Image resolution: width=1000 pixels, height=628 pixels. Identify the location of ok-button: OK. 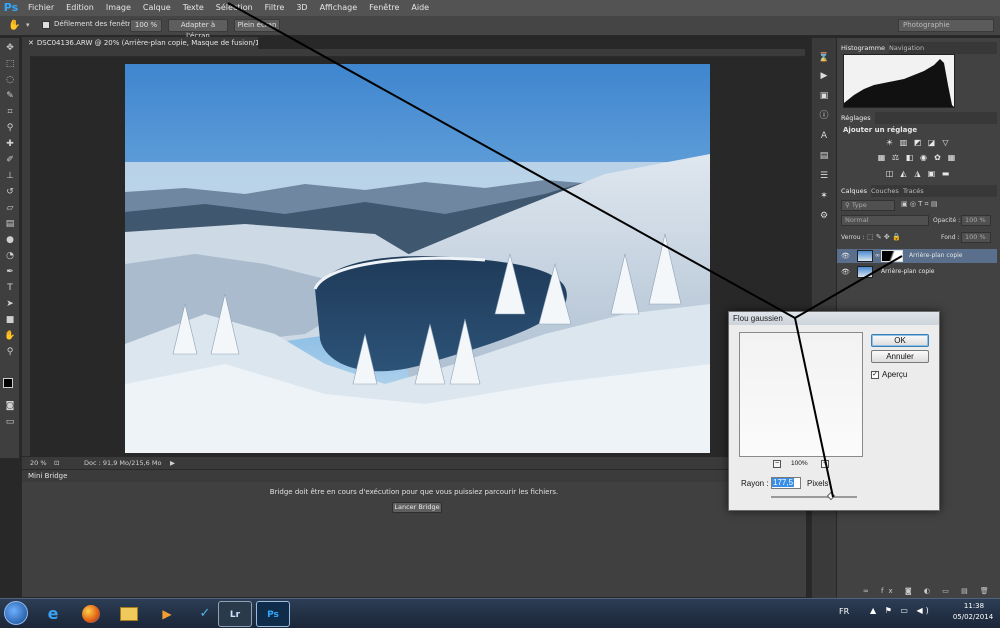
(900, 340).